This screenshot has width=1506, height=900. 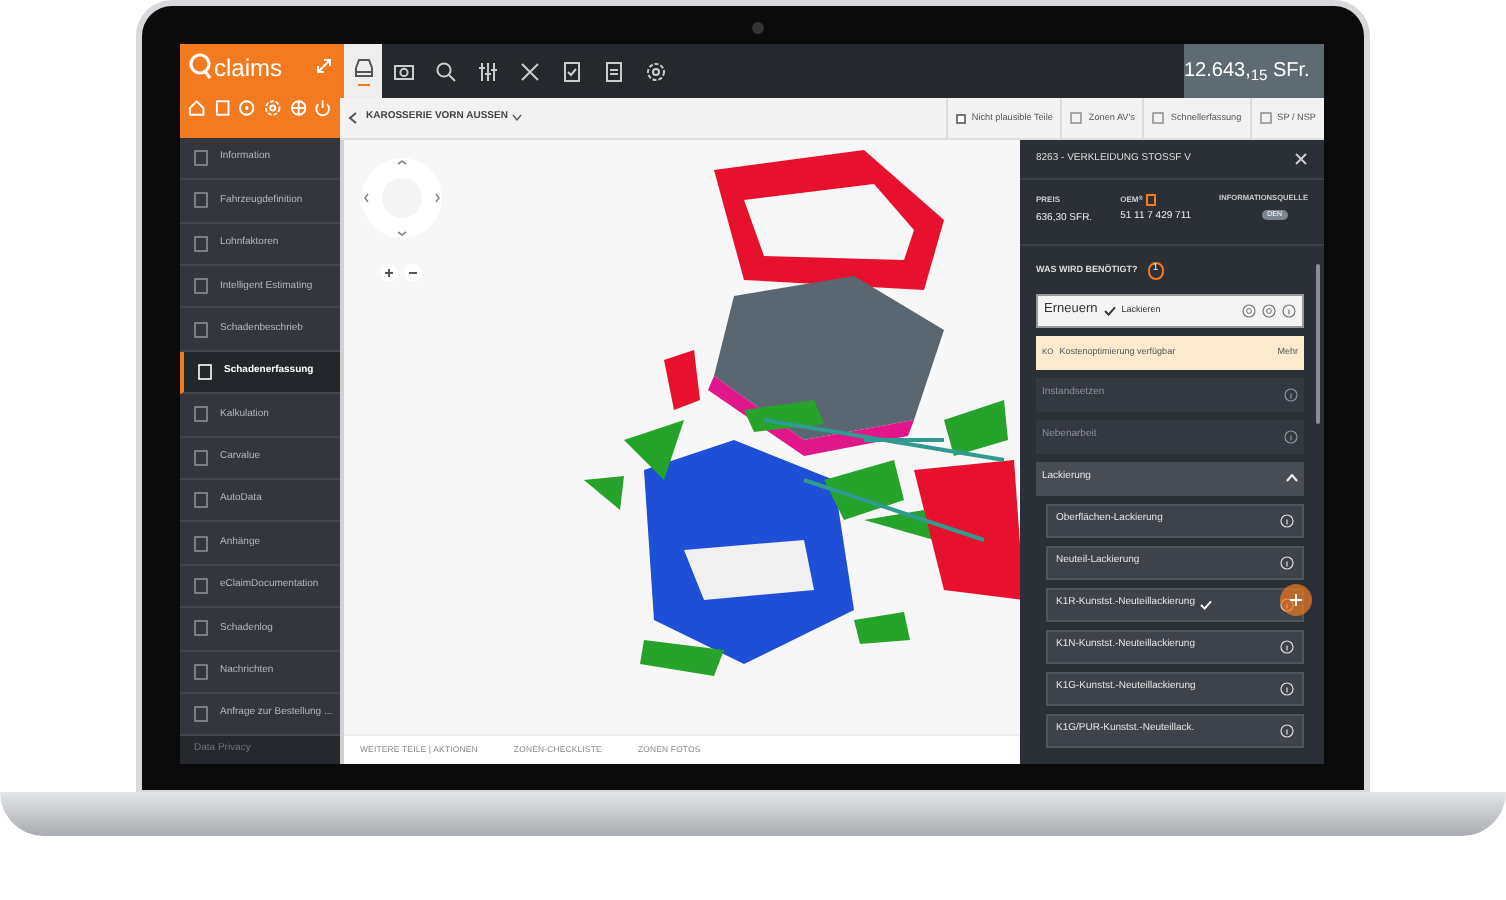 What do you see at coordinates (1296, 600) in the screenshot?
I see `floating-action-button` at bounding box center [1296, 600].